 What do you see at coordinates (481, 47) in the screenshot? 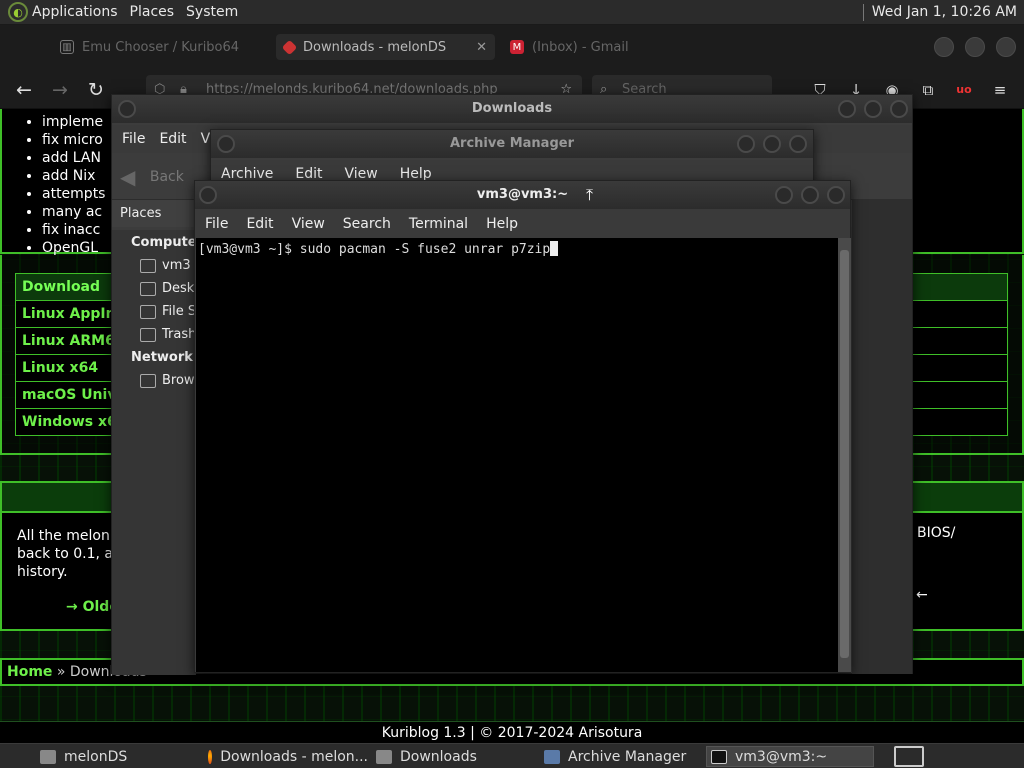
I see `close-tab-icon: ✕` at bounding box center [481, 47].